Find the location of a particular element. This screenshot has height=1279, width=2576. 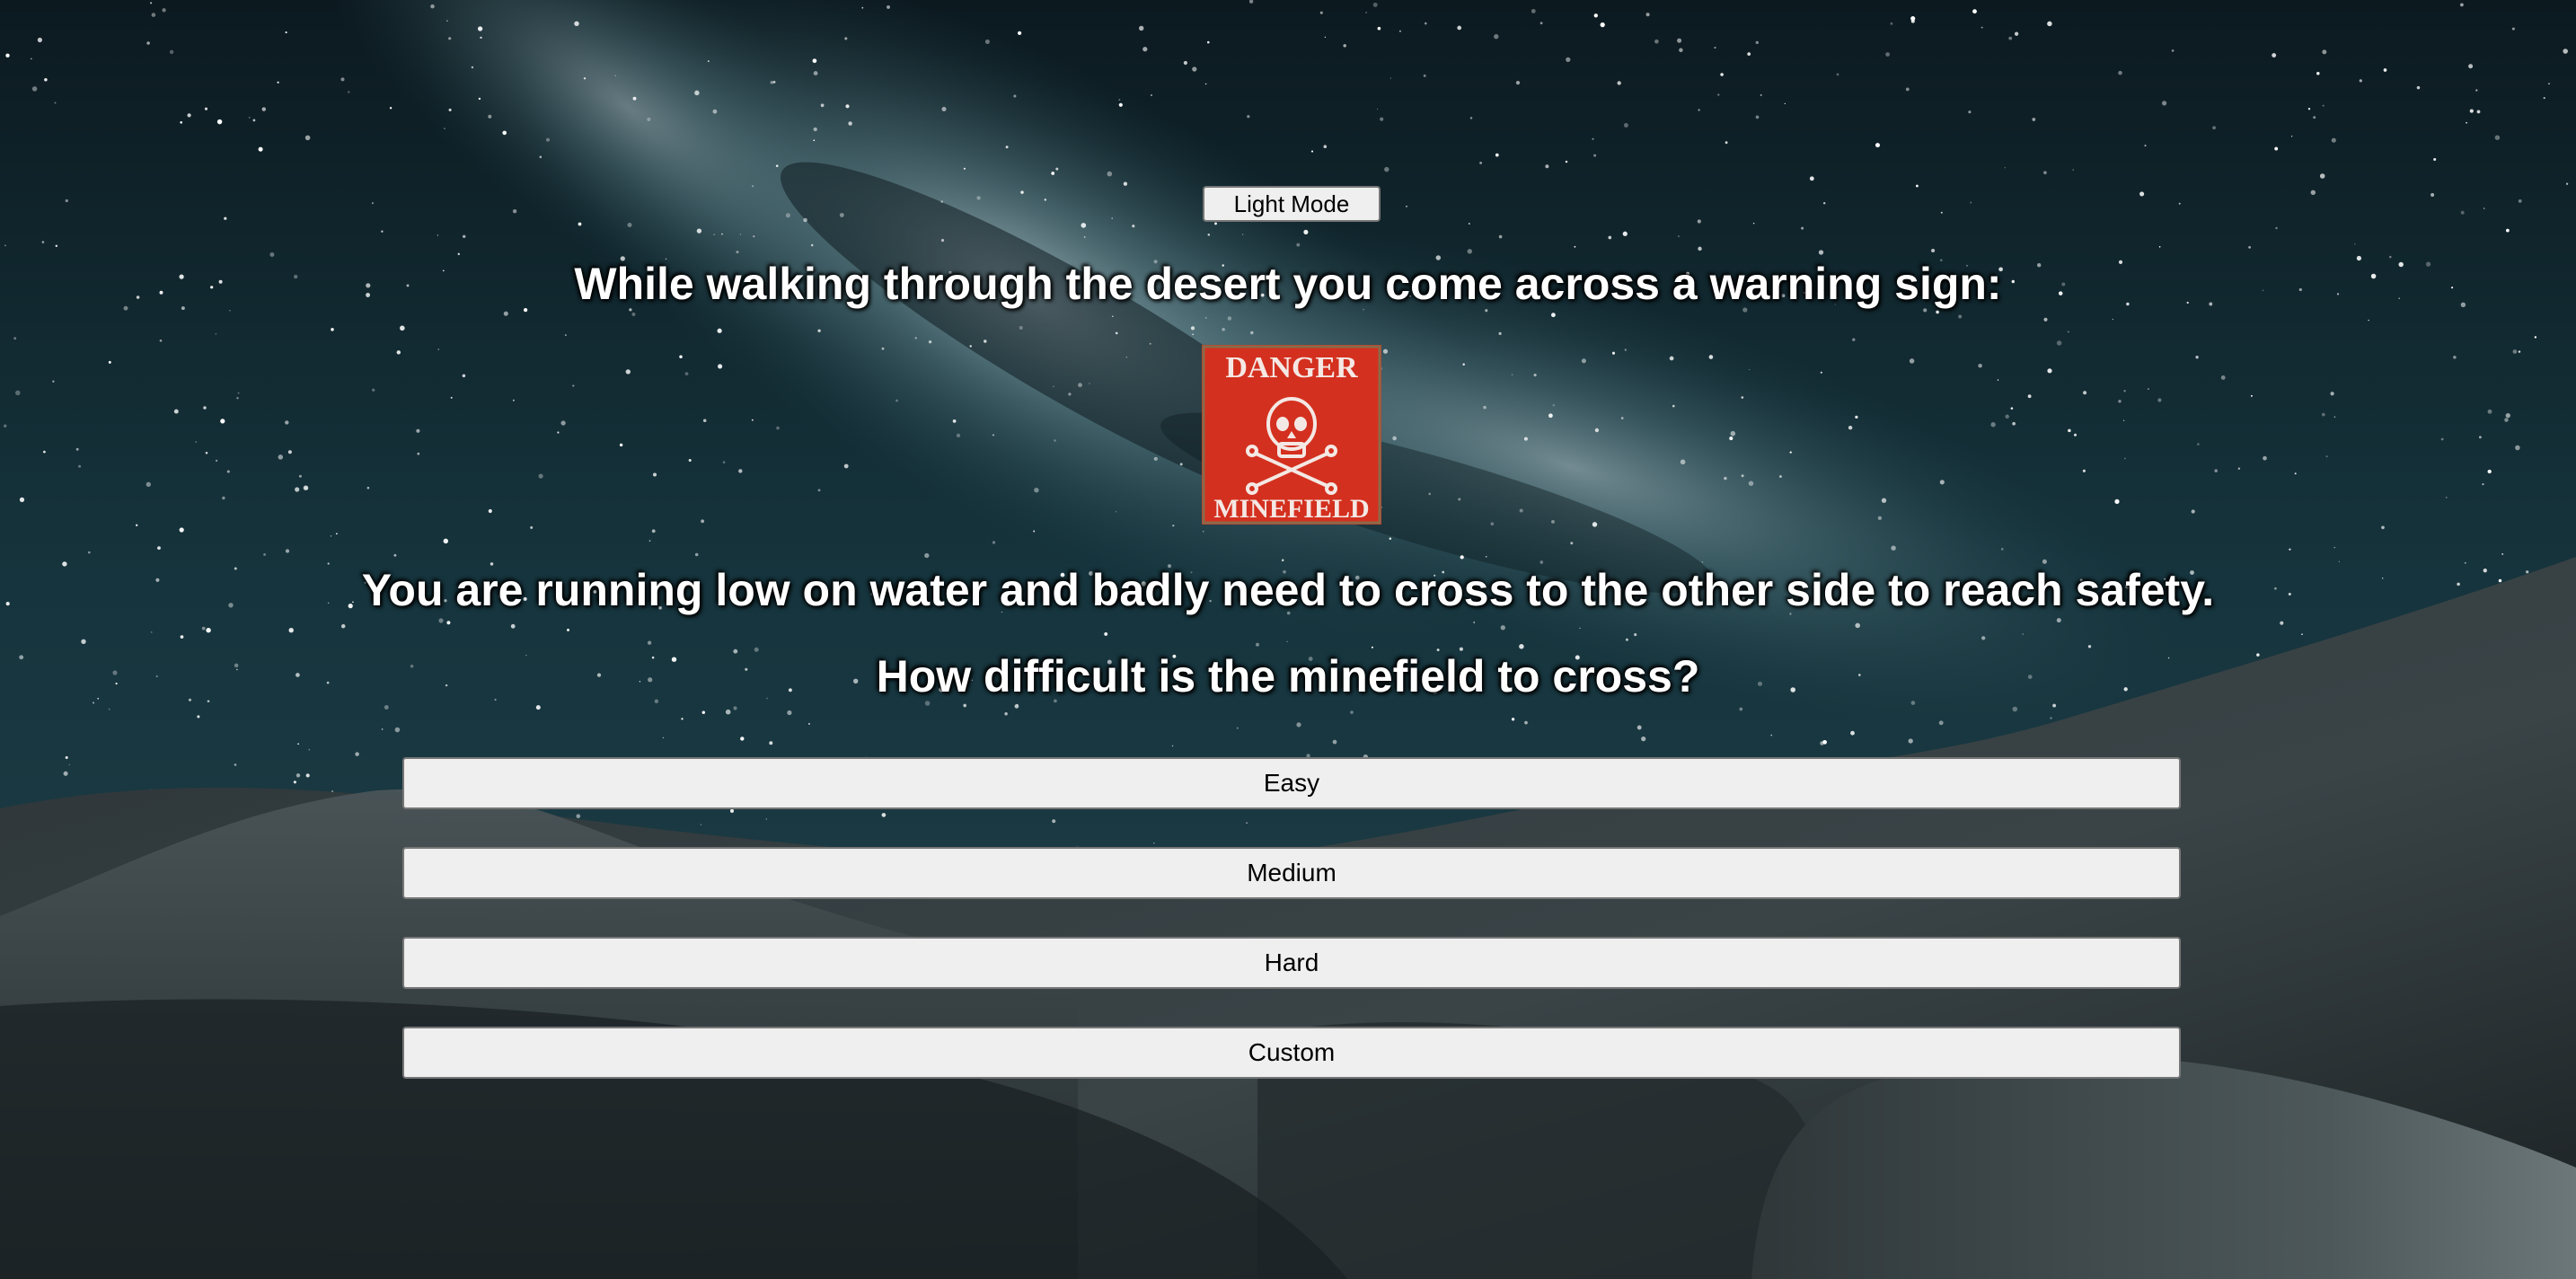

sign-top-text: DANGER is located at coordinates (1291, 367).